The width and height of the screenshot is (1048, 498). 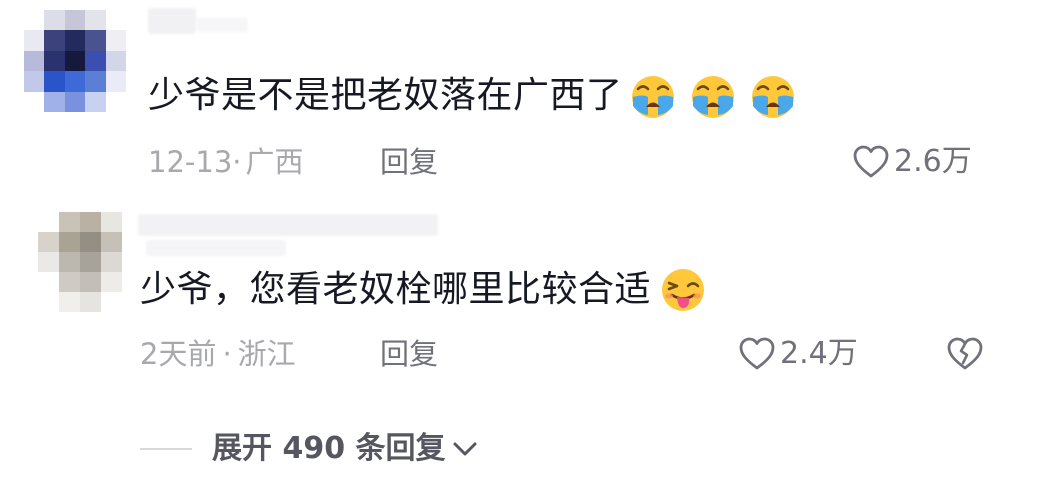 I want to click on expand-replies-button: 展开 490 条回复, so click(x=345, y=449).